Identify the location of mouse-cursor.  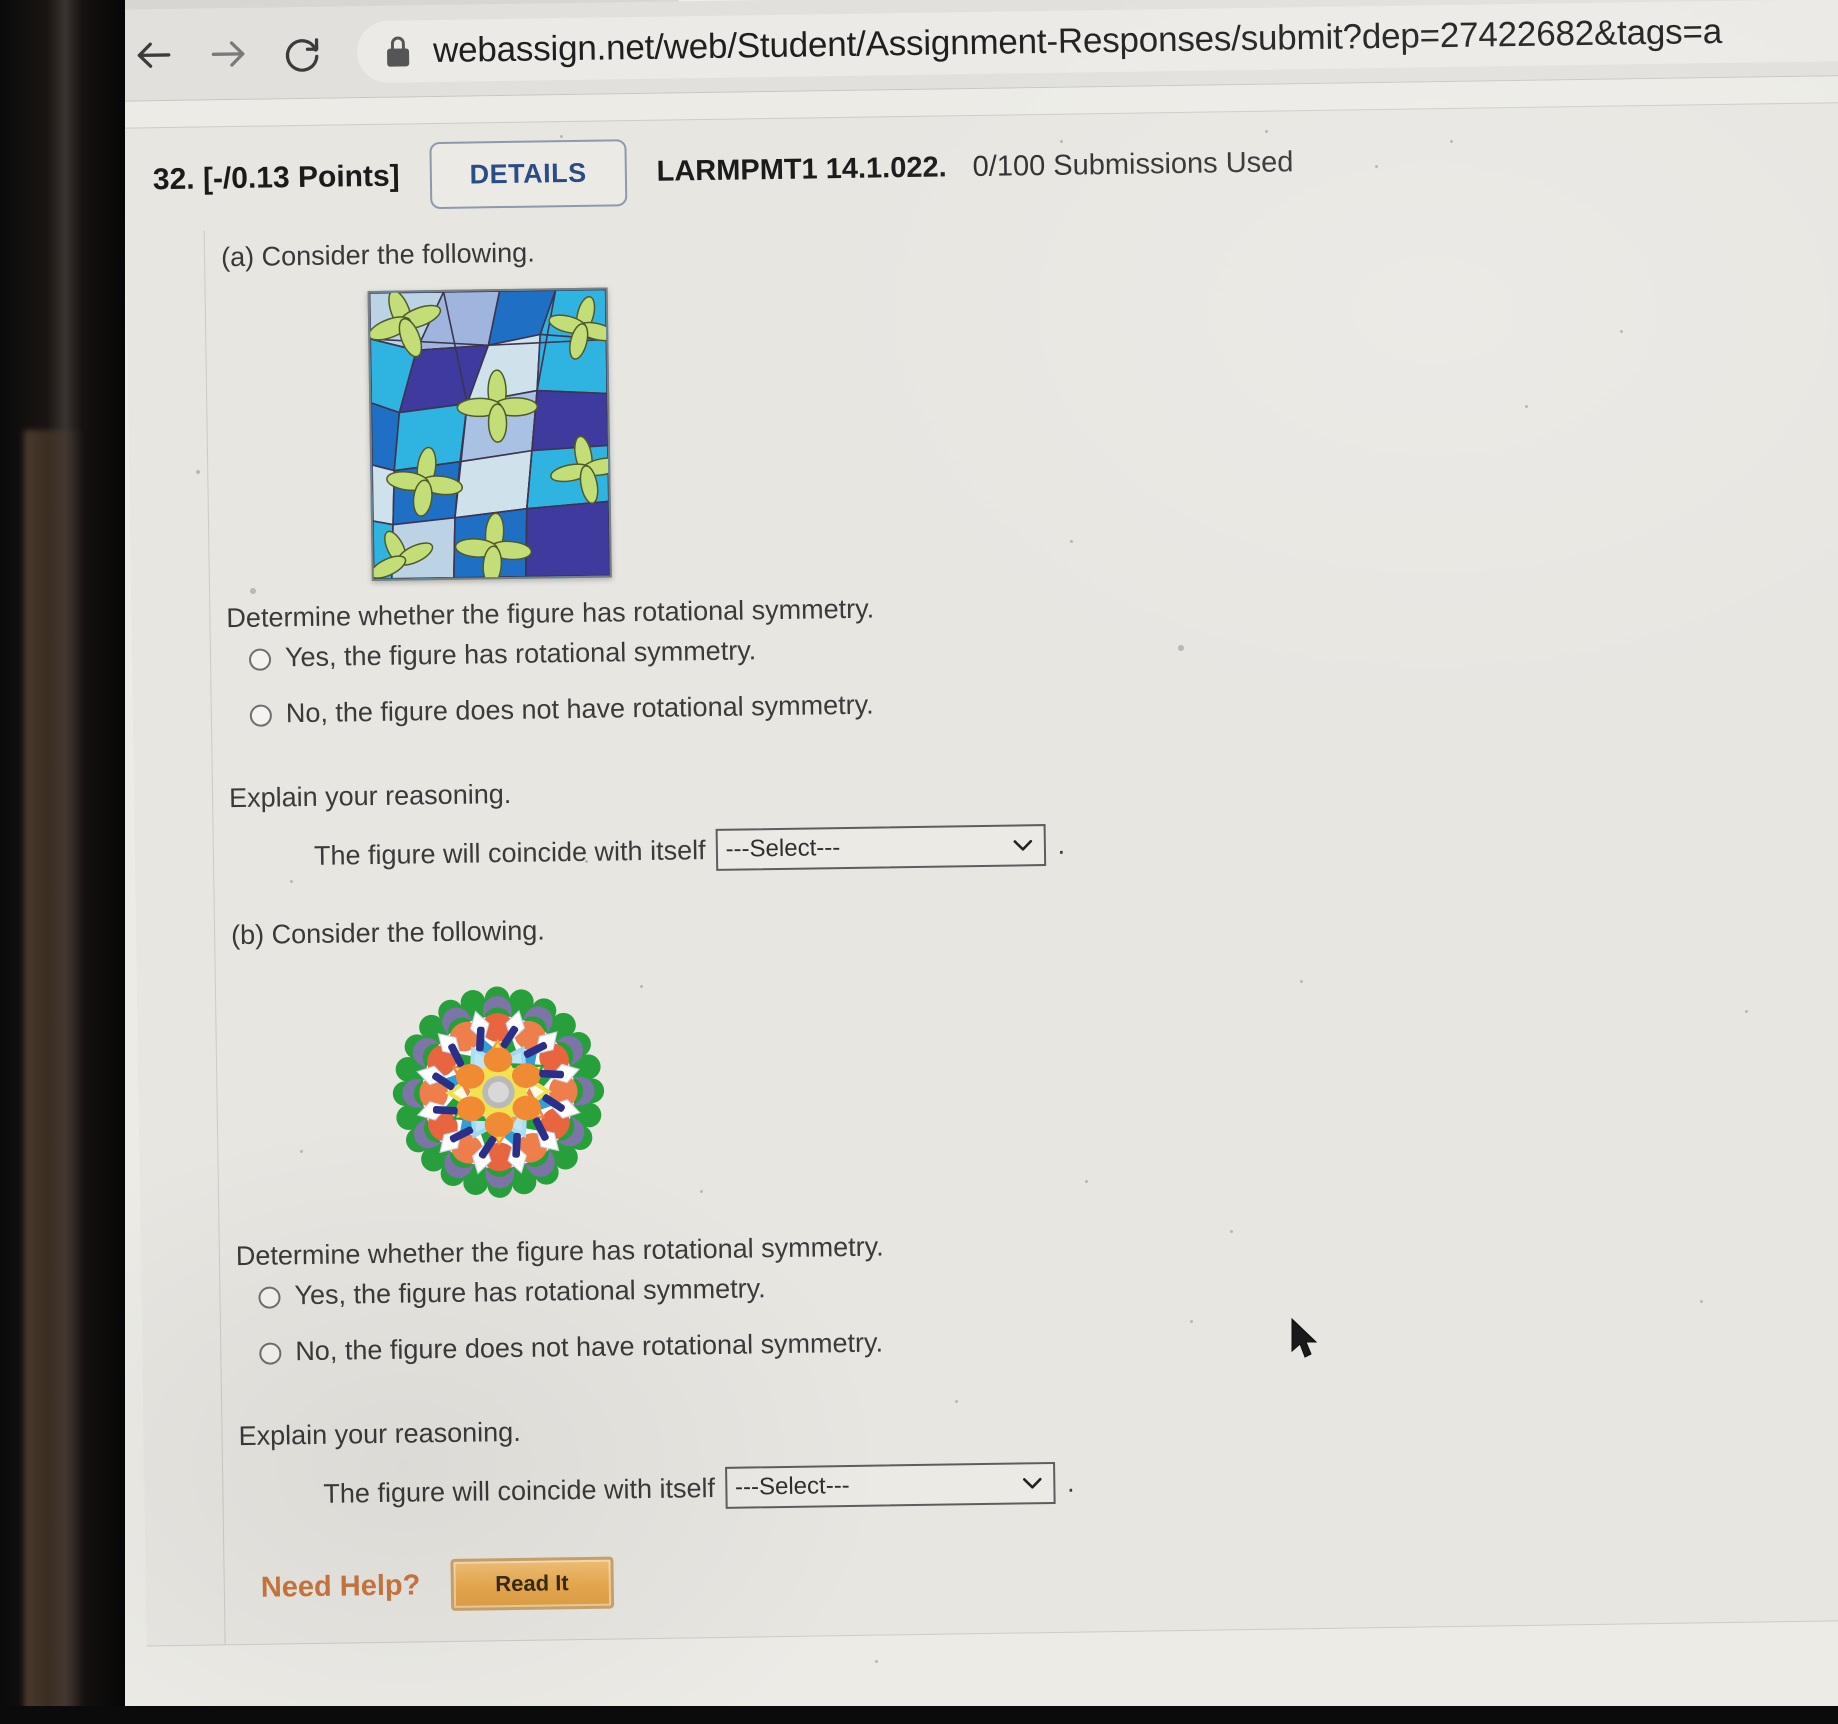
(1305, 1339).